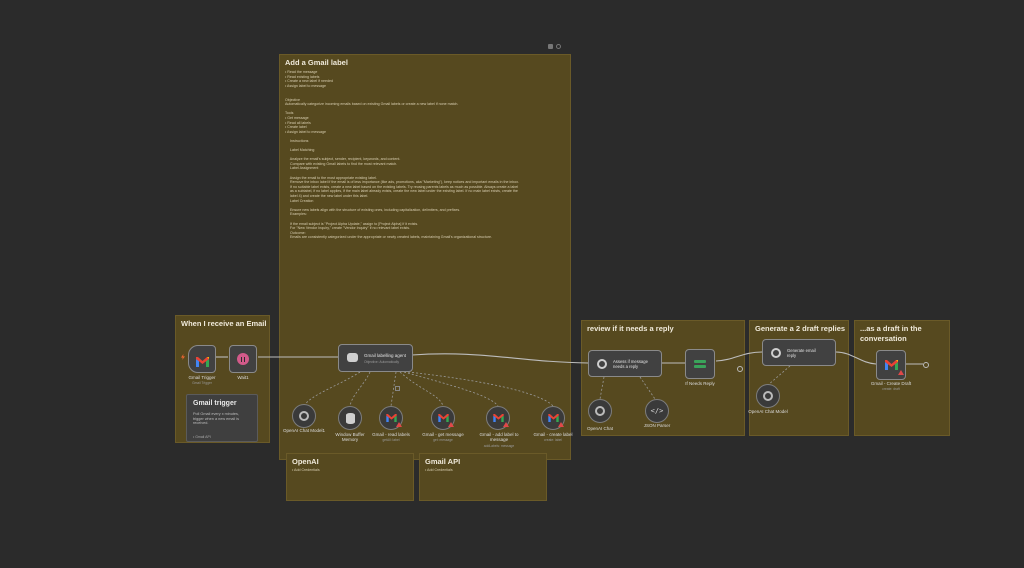 Image resolution: width=1024 pixels, height=568 pixels. What do you see at coordinates (385, 355) in the screenshot?
I see `agent-label: Gmail labelling agent` at bounding box center [385, 355].